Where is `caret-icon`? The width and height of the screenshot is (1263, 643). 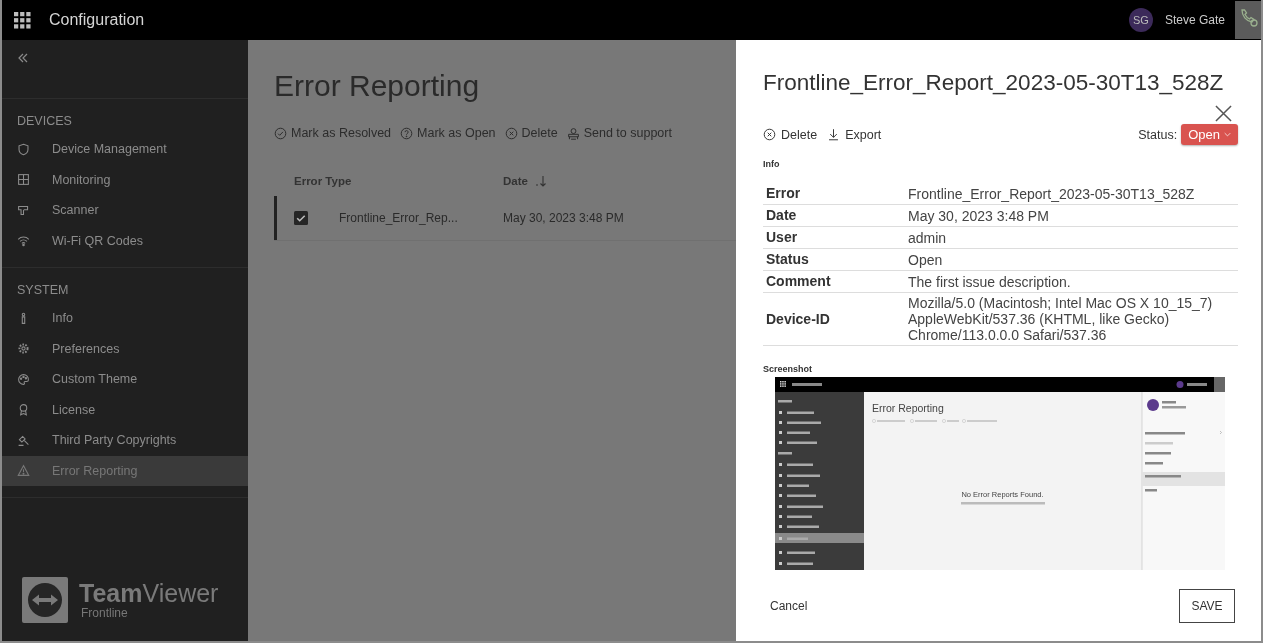 caret-icon is located at coordinates (1227, 134).